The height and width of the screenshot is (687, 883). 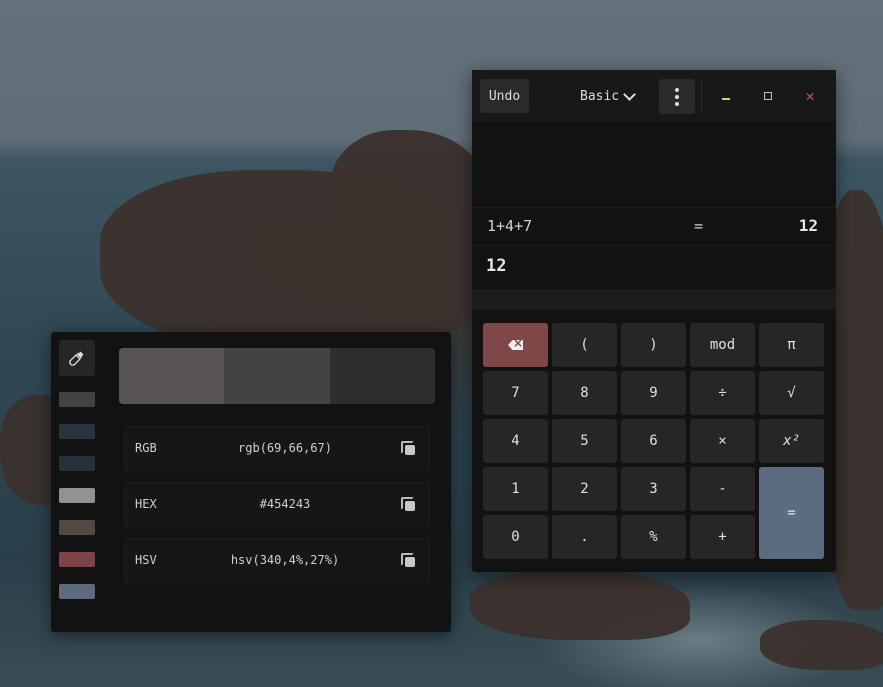 What do you see at coordinates (653, 345) in the screenshot?
I see `close-paren-button: )` at bounding box center [653, 345].